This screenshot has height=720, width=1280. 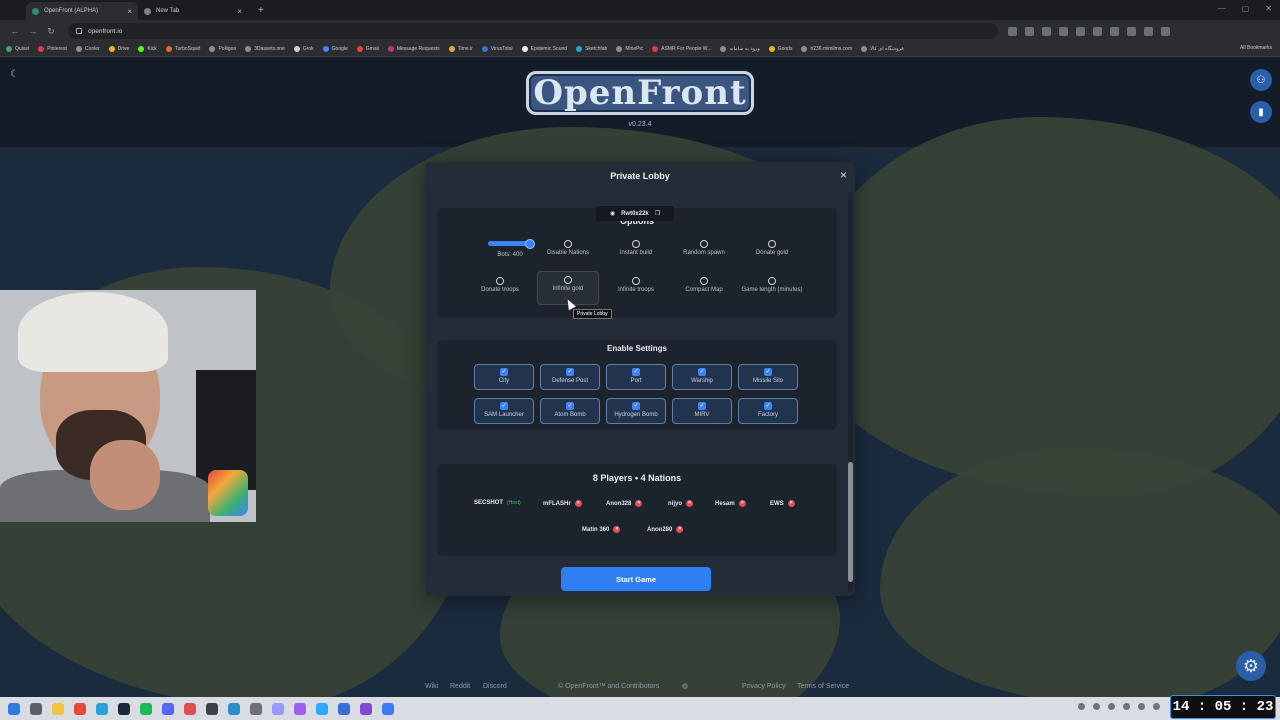 I want to click on menu-kebab-icon, so click(x=1165, y=31).